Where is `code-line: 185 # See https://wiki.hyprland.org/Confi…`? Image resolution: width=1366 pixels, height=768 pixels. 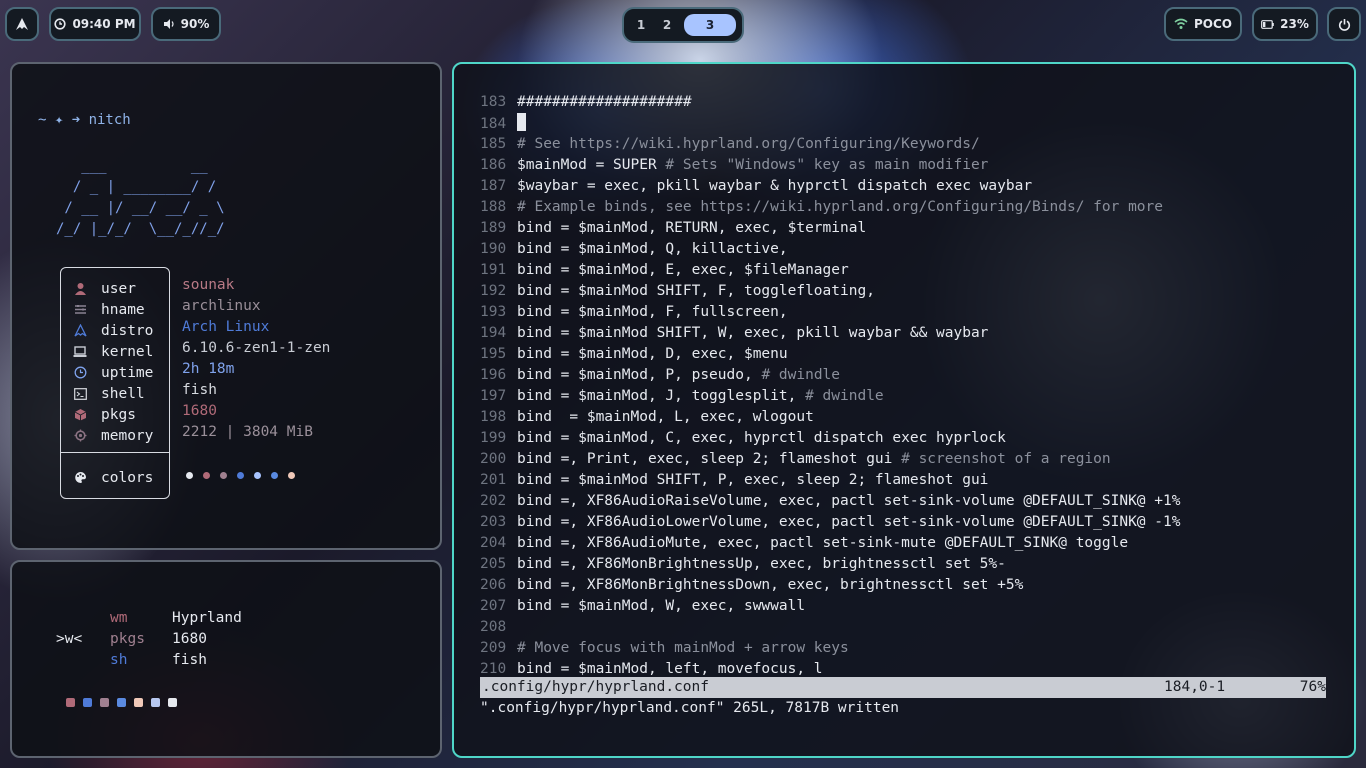
code-line: 185 # See https://wiki.hyprland.org/Confi… is located at coordinates (830, 144).